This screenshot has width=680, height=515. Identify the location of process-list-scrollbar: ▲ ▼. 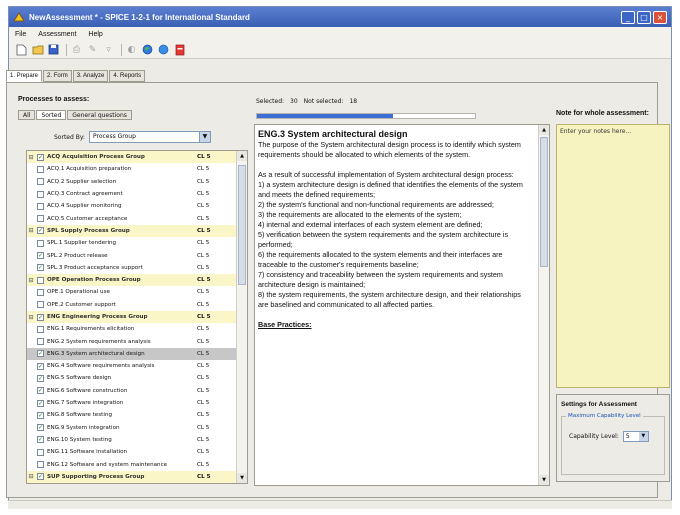
(241, 317).